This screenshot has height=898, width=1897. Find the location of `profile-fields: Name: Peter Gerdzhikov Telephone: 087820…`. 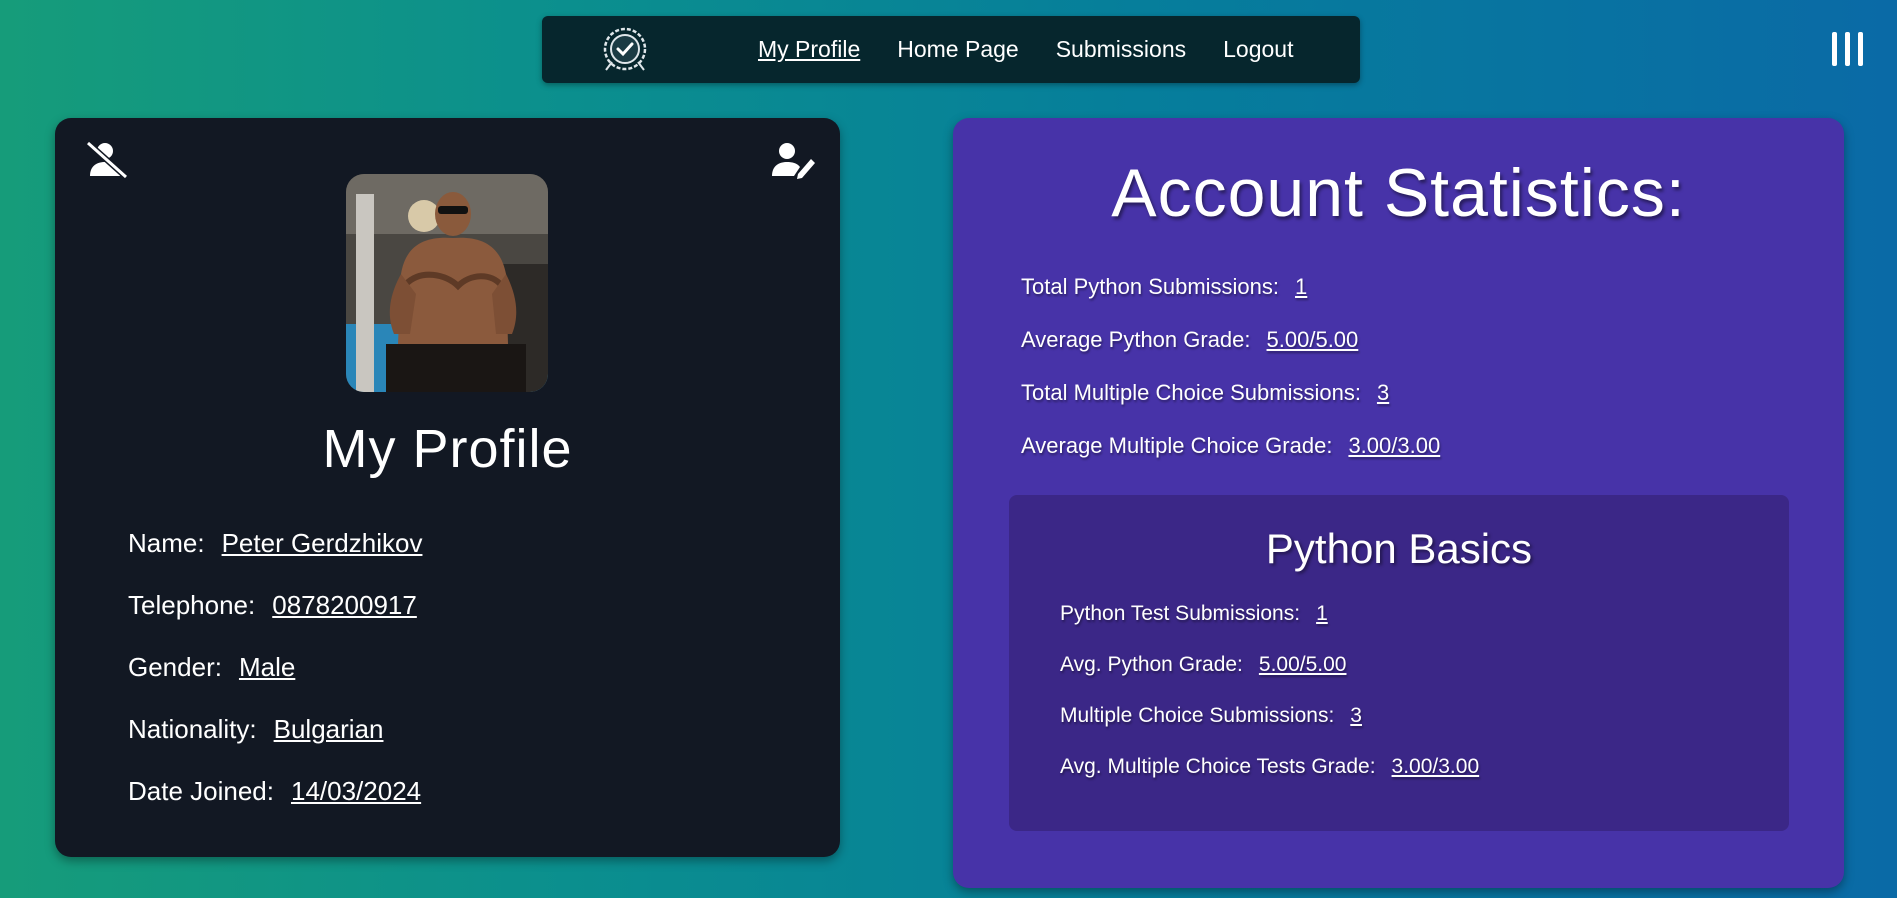

profile-fields: Name: Peter Gerdzhikov Telephone: 087820… is located at coordinates (275, 683).